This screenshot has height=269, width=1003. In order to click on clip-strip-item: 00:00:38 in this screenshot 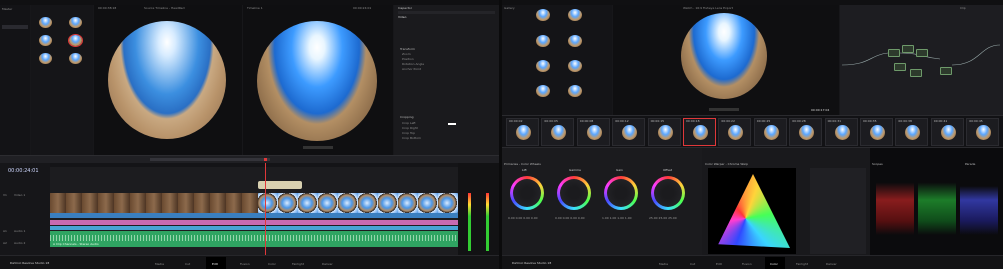, I will do `click(912, 132)`.